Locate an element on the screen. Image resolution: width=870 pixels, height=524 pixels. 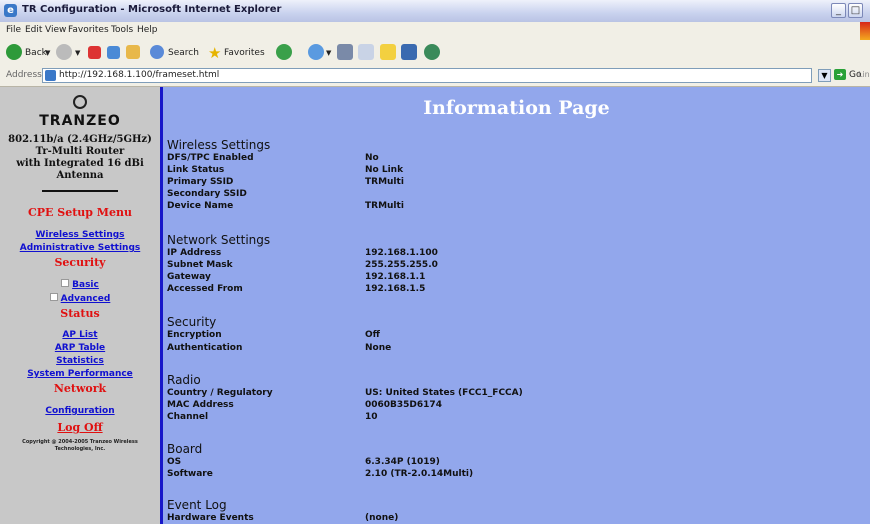
advanced-link: Advanced is located at coordinates (86, 299).